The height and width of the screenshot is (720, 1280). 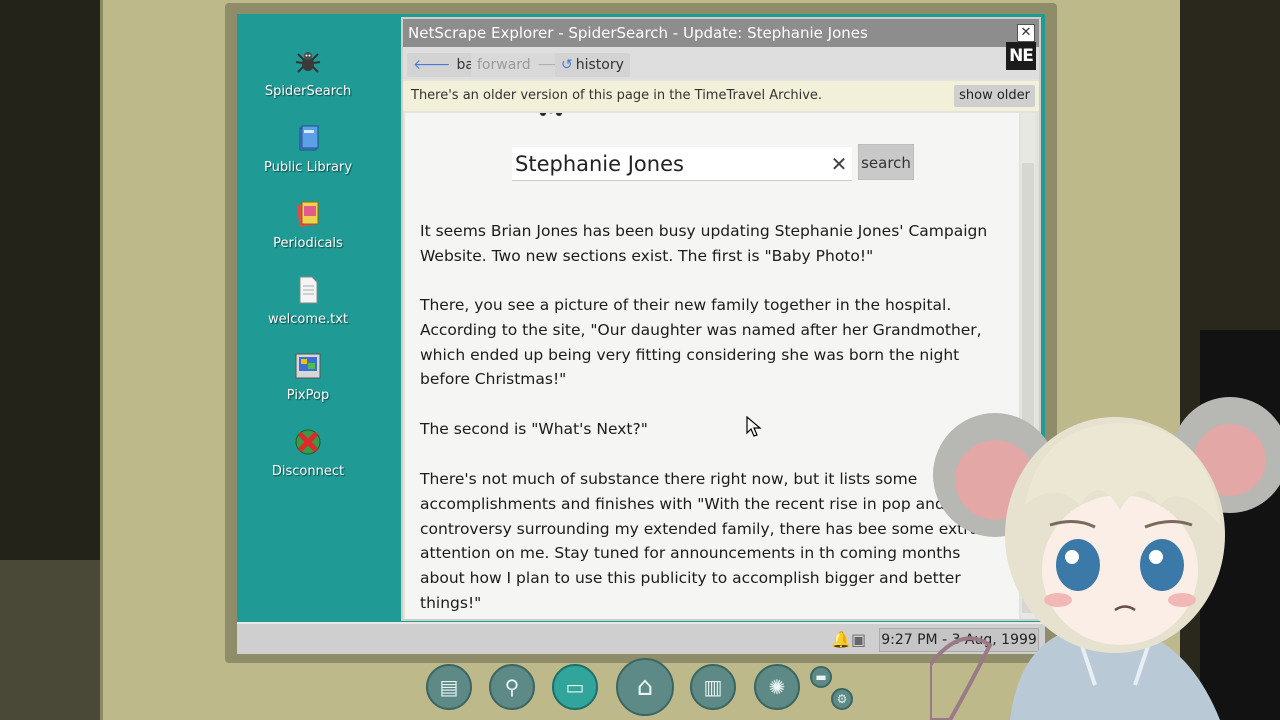 What do you see at coordinates (858, 639) in the screenshot?
I see `tray-package-icon: ▣` at bounding box center [858, 639].